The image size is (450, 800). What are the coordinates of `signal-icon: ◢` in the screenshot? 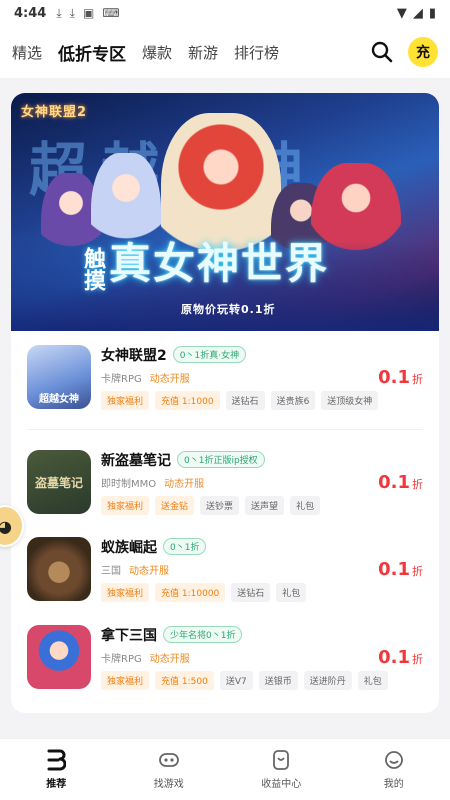 It's located at (417, 13).